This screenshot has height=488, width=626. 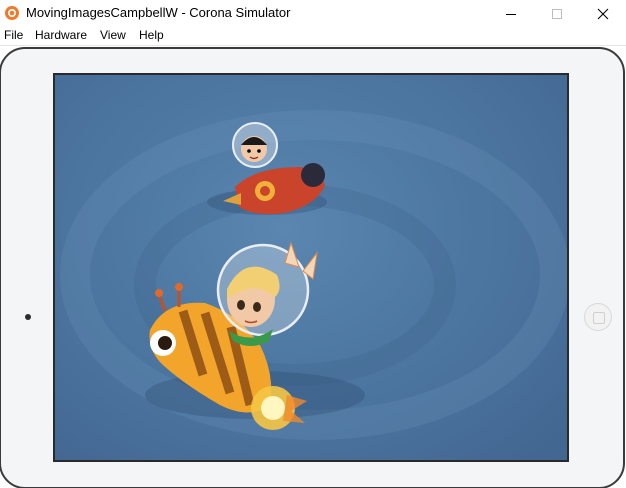 What do you see at coordinates (313, 35) in the screenshot?
I see `menu-bar: File Hardware View Help` at bounding box center [313, 35].